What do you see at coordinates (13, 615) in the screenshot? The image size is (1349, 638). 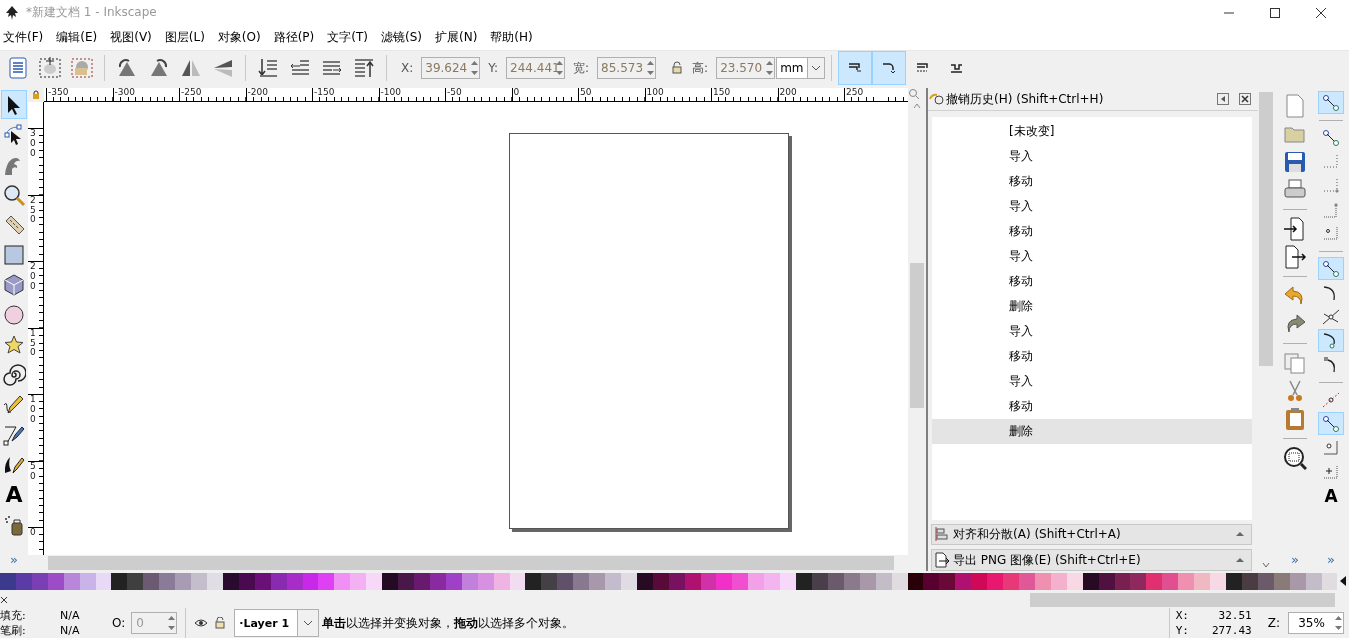 I see `style-label: 填充:` at bounding box center [13, 615].